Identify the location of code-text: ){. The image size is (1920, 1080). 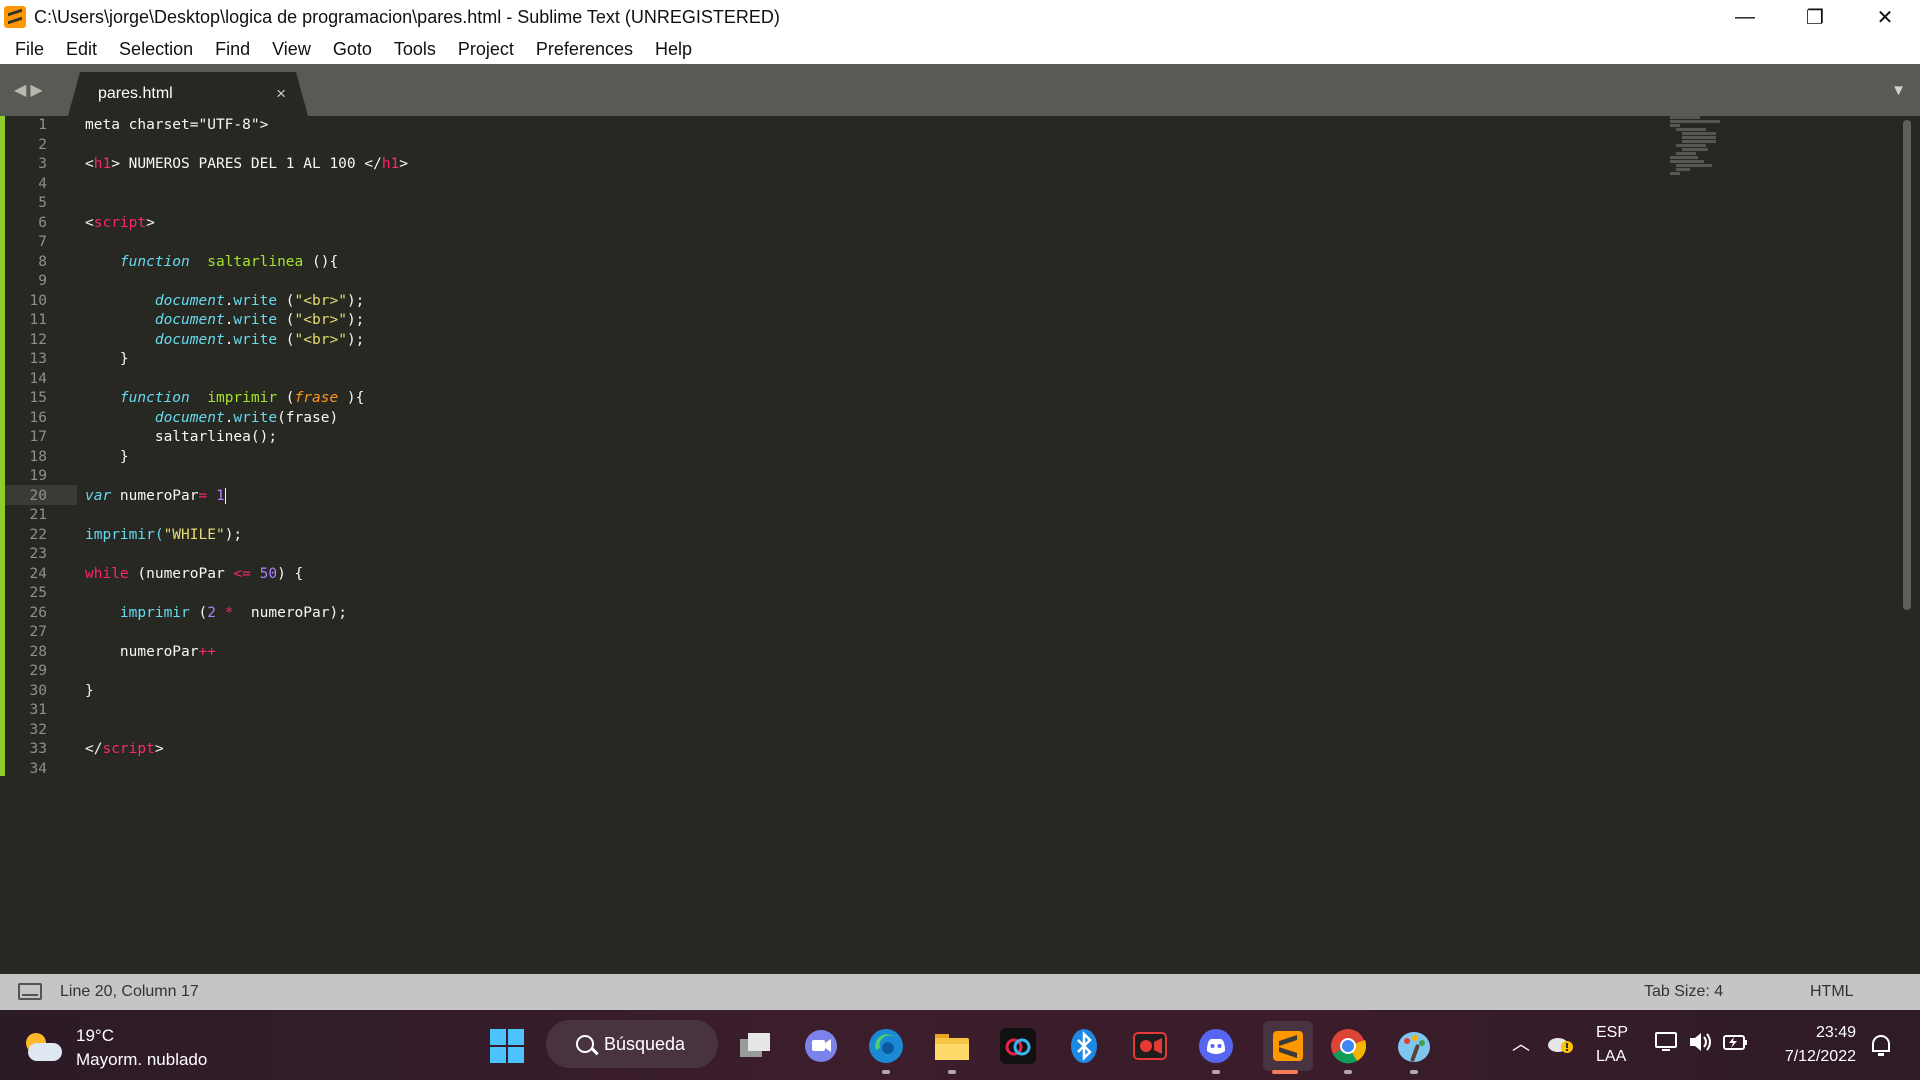
(351, 398).